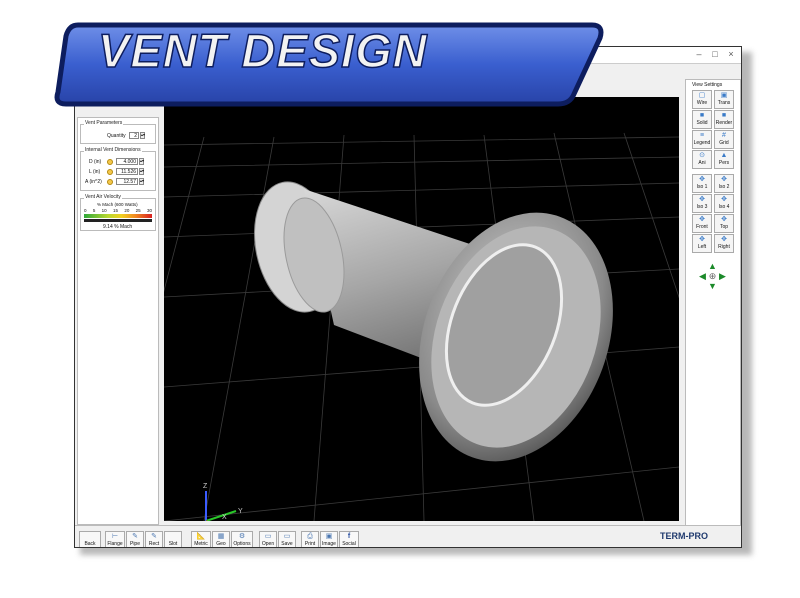  I want to click on print-button: ⎙ Print, so click(310, 539).